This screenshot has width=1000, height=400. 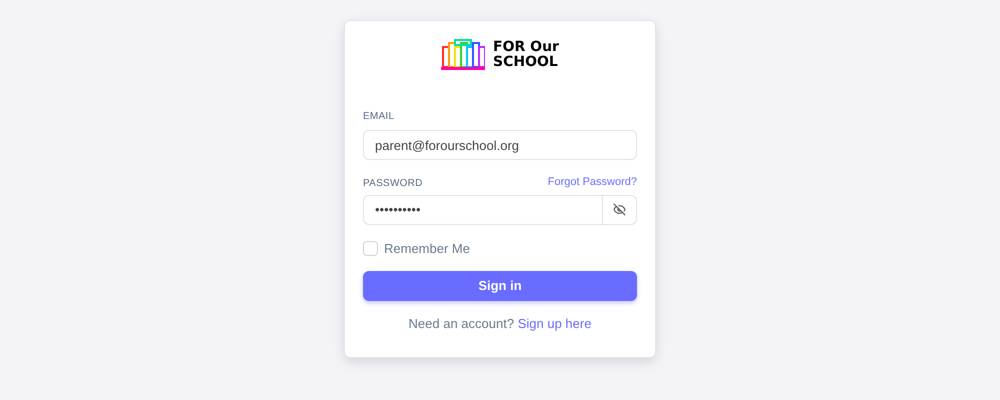 I want to click on sign-in-button: Sign in, so click(x=500, y=286).